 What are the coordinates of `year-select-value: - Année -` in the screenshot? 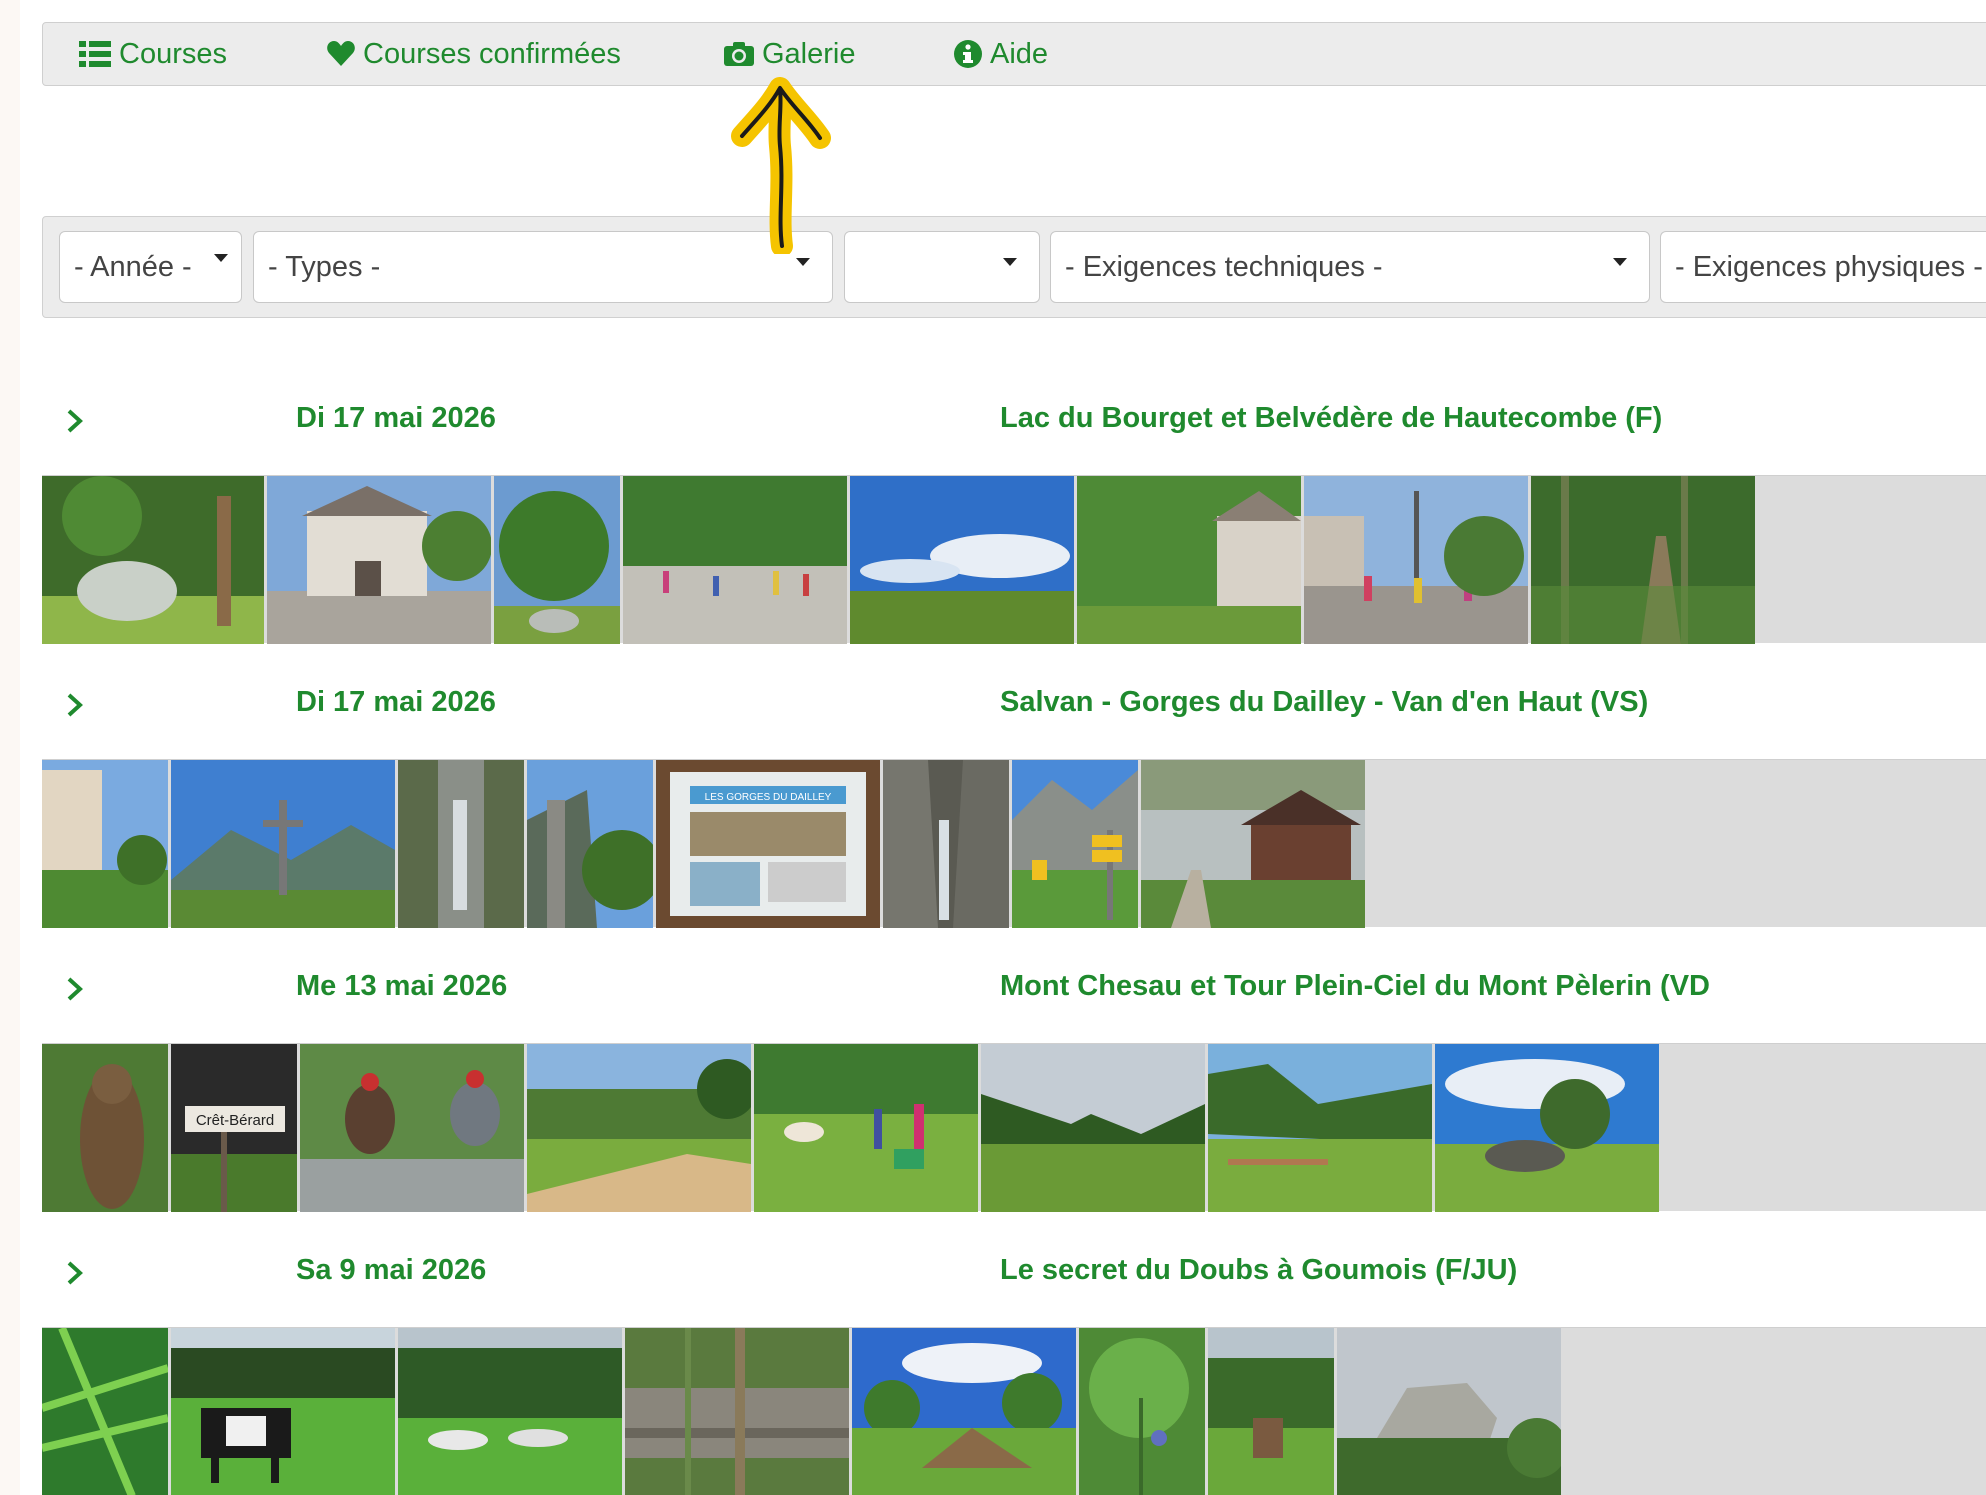 It's located at (133, 266).